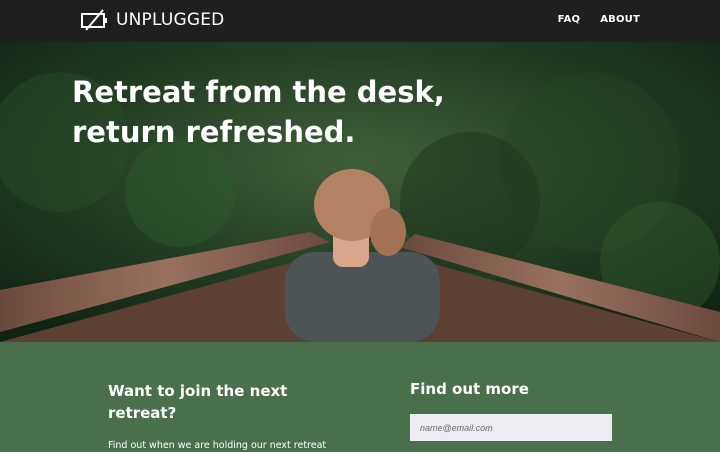 Image resolution: width=720 pixels, height=452 pixels. Describe the element at coordinates (360, 21) in the screenshot. I see `top-navigation: UNPLUGGED FAQ ABOUT` at that location.